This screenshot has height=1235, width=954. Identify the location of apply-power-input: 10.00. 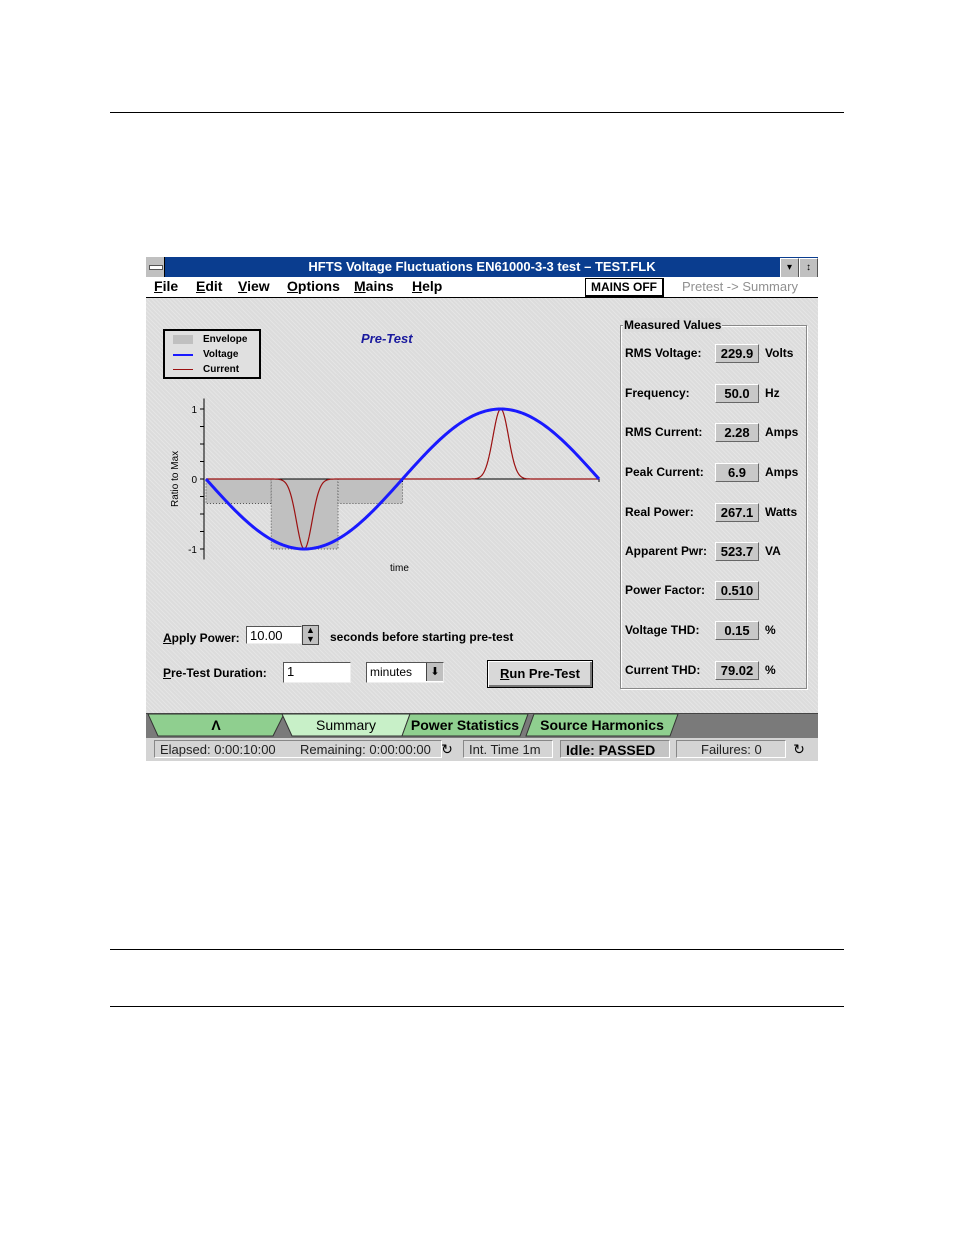
(274, 635).